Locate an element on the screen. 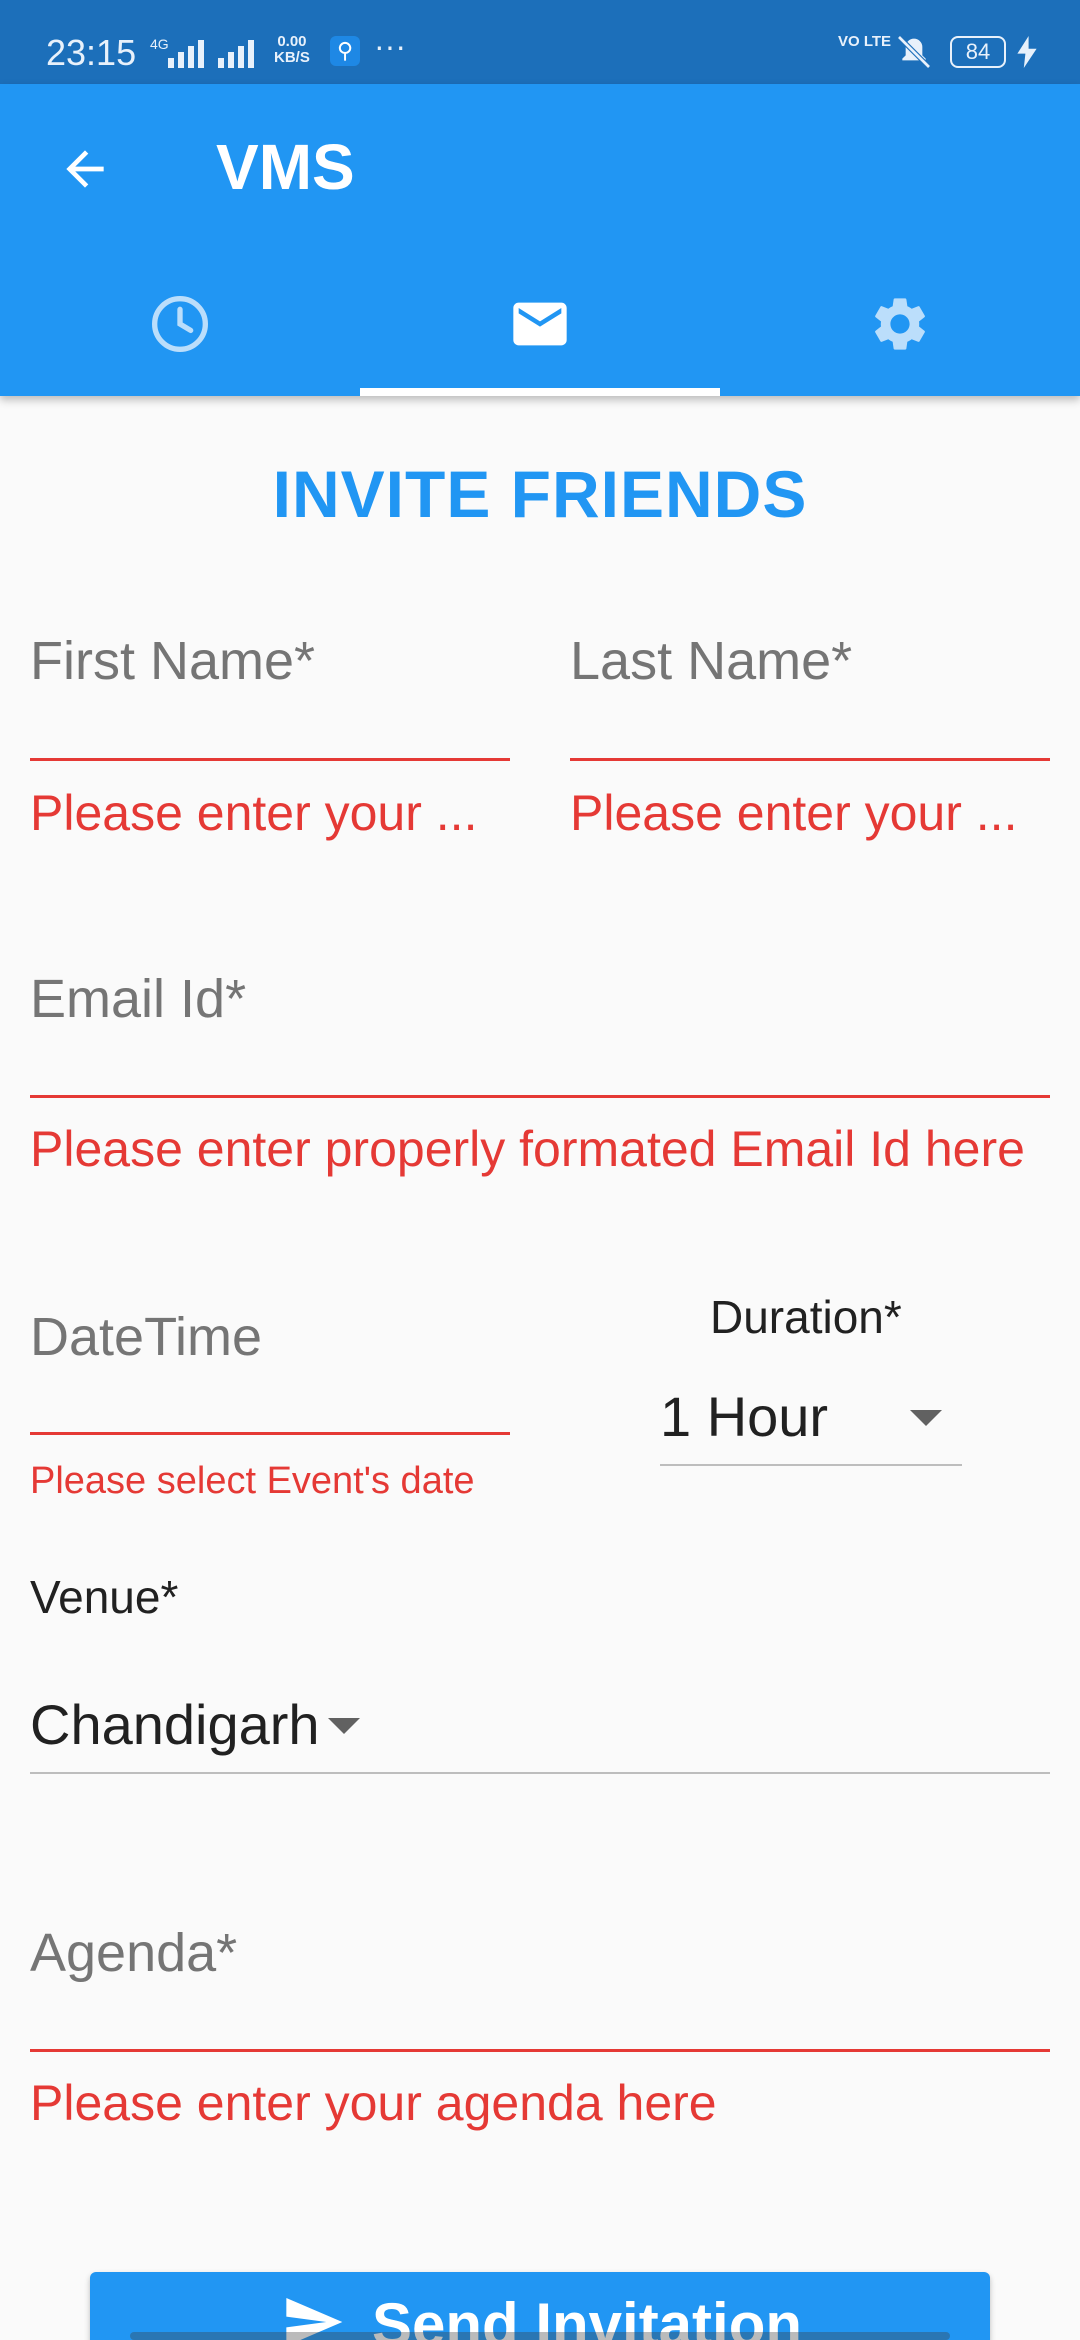 The image size is (1080, 2340). vibrate-mute-icon is located at coordinates (914, 52).